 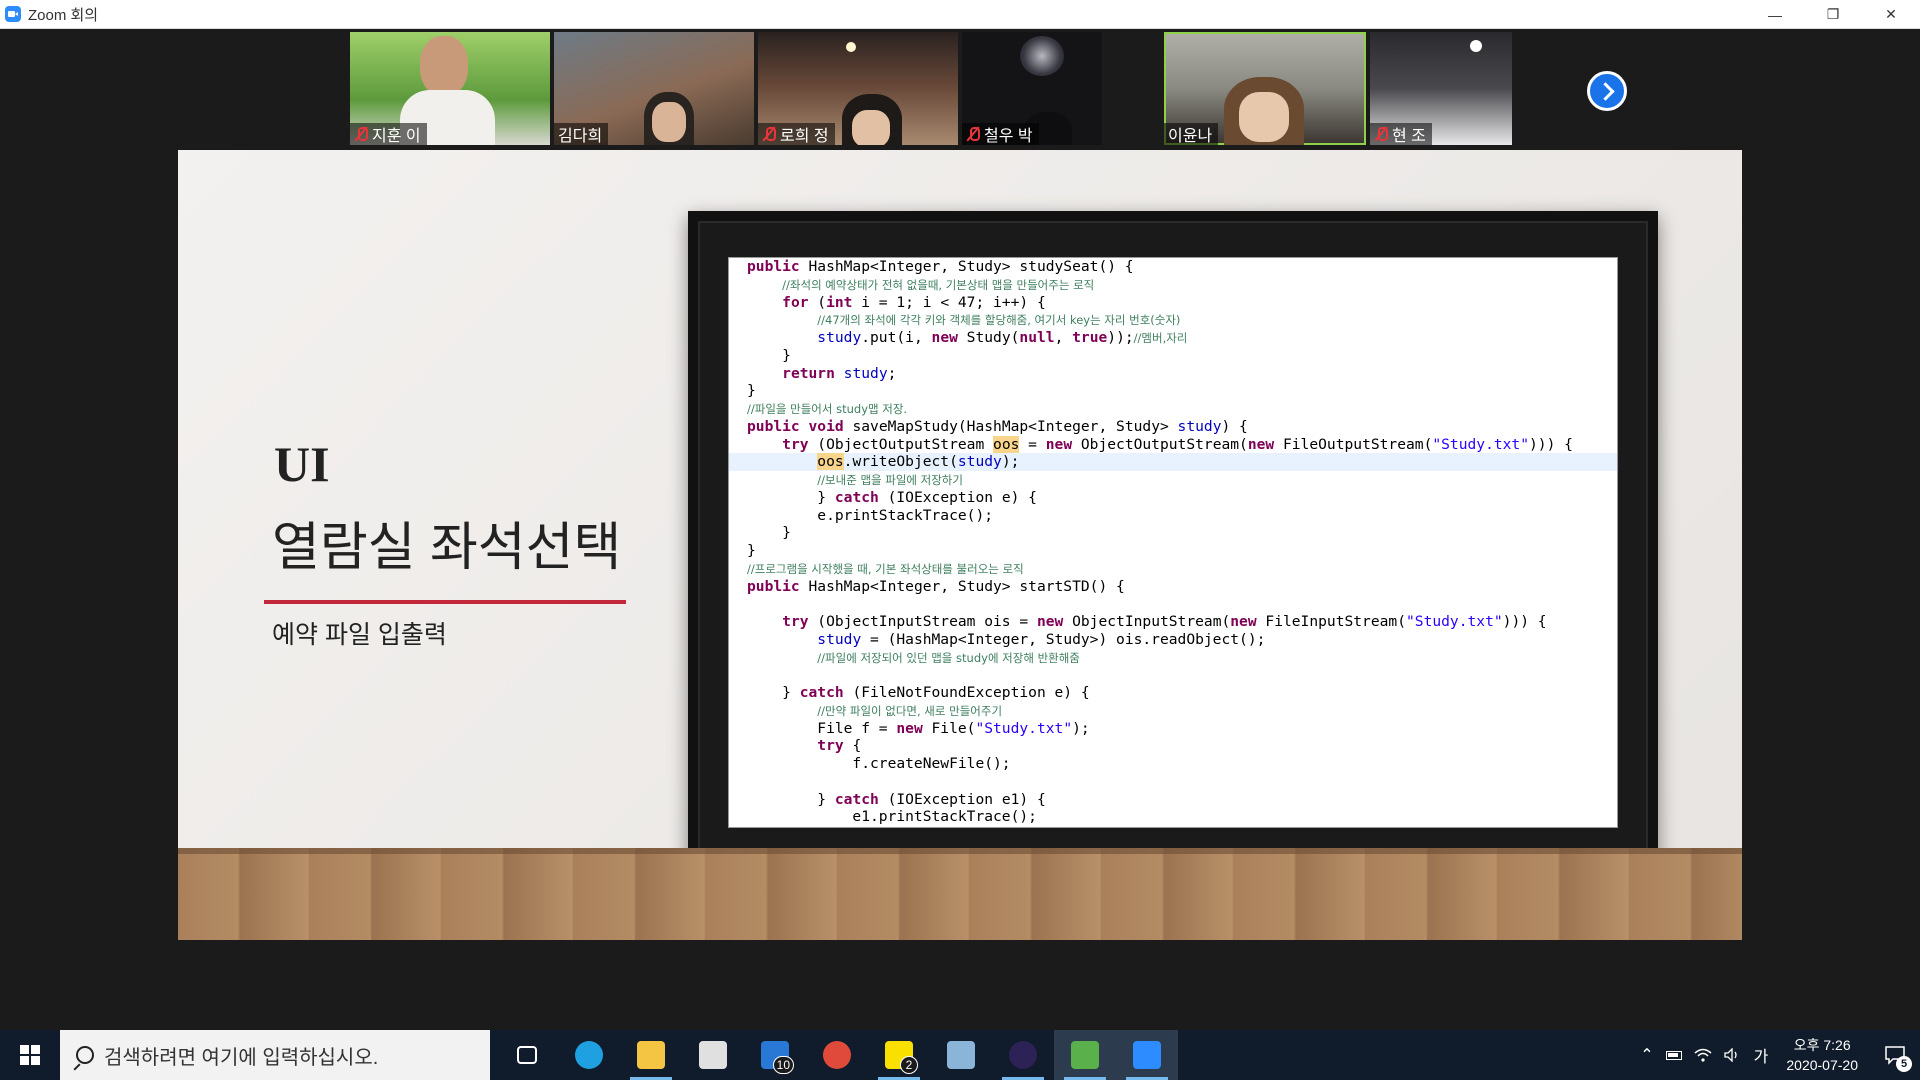 I want to click on search-placeholder: 검색하려면 여기에 입력하십시오., so click(x=241, y=1057).